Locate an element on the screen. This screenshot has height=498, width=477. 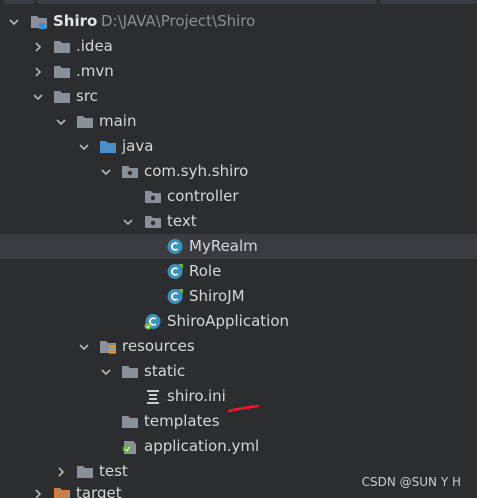
top-toolbar-strip is located at coordinates (238, 3).